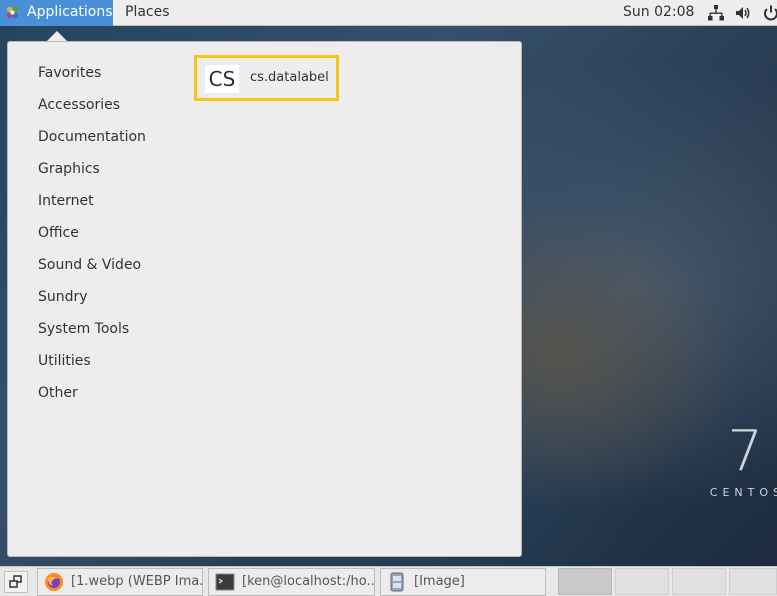  I want to click on cs-app-icon: CS, so click(222, 79).